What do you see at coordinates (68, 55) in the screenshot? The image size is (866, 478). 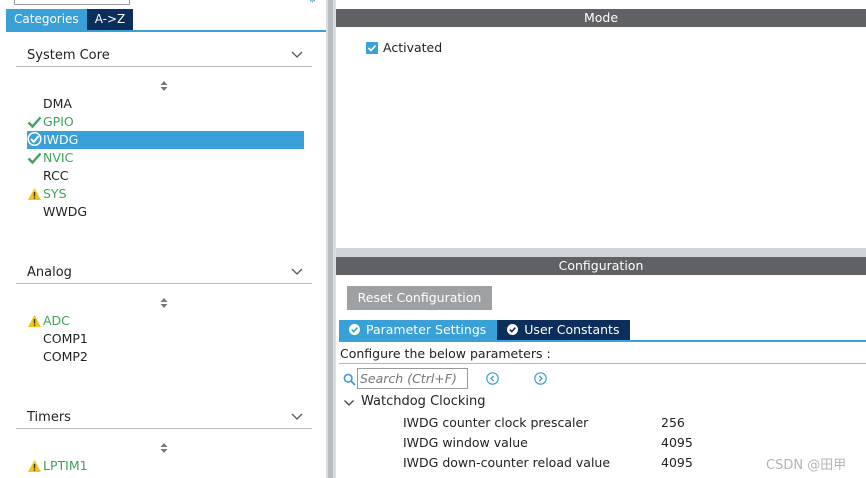 I see `category-title: System Core` at bounding box center [68, 55].